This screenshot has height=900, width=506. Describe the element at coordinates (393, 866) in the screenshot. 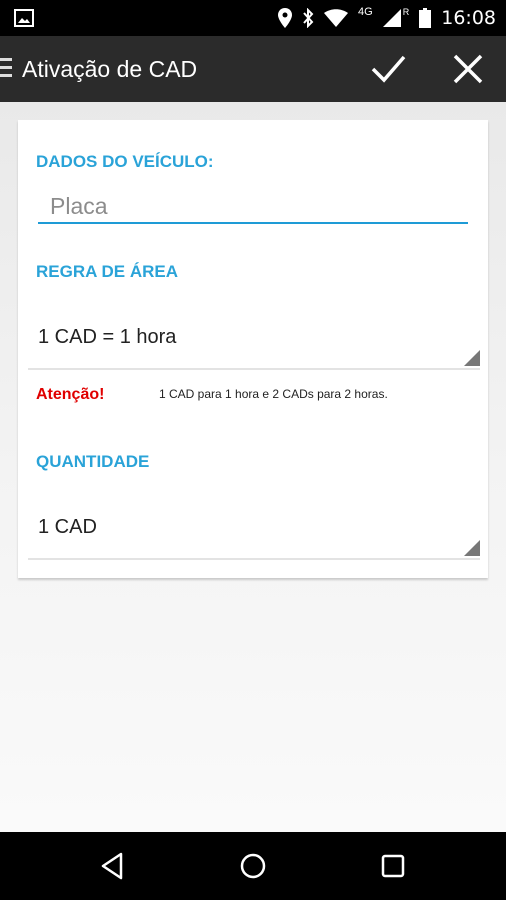

I see `recents-icon` at that location.